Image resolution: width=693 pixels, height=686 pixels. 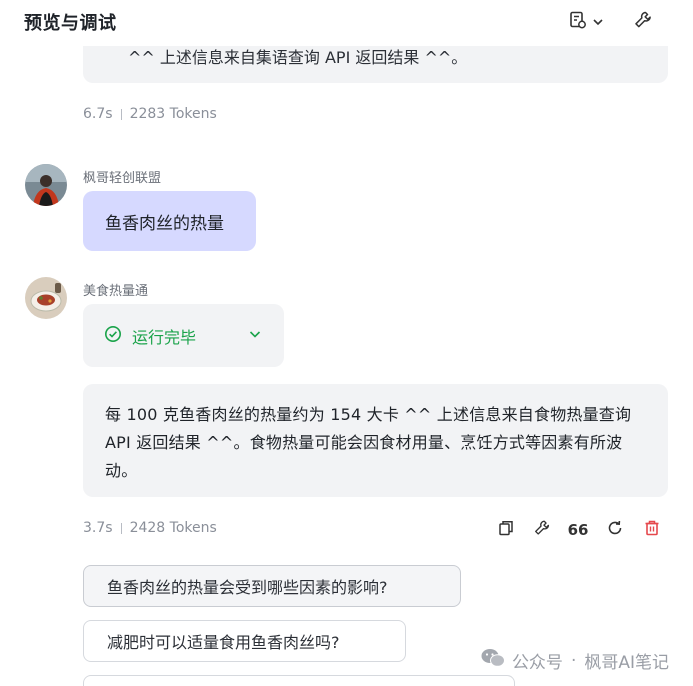 I want to click on previous-message-meta: 6.7s 2283 Tokens, so click(x=150, y=114).